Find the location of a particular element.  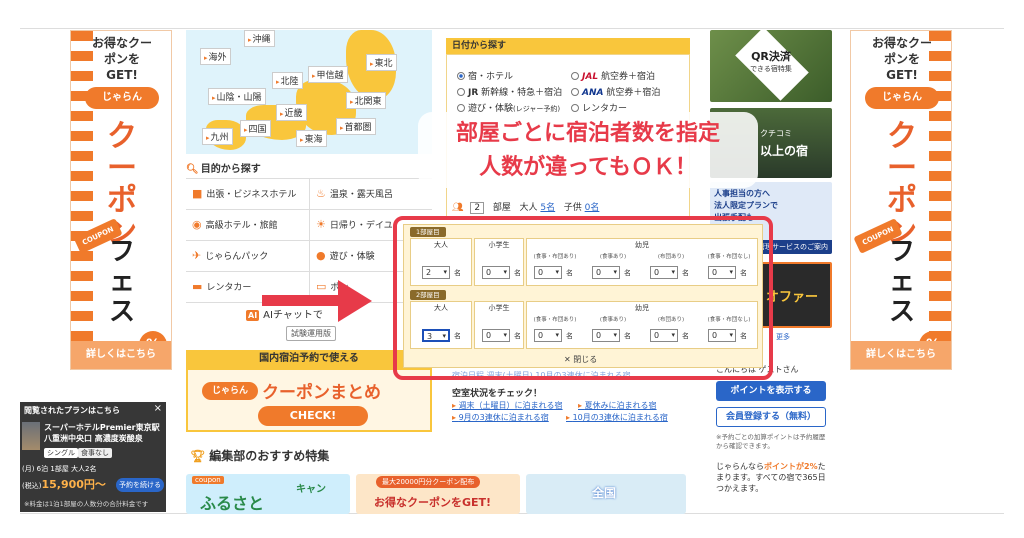

balloon-icon: ● is located at coordinates (321, 255).